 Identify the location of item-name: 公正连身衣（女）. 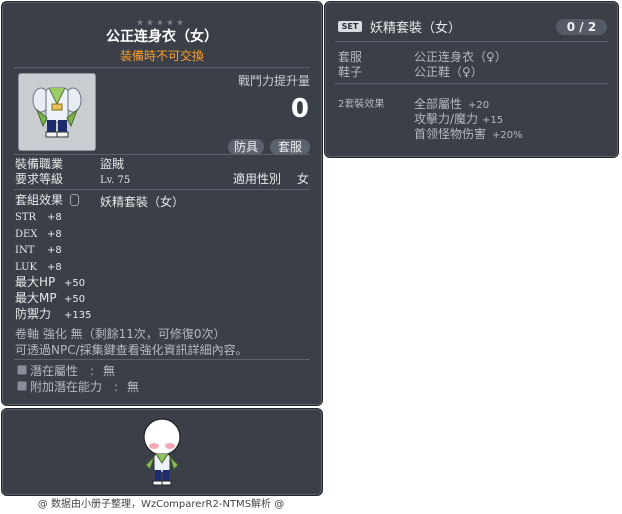
(162, 37).